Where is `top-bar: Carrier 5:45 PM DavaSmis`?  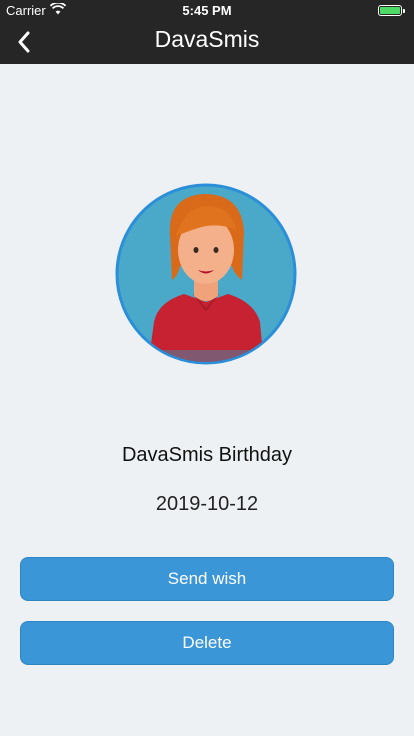
top-bar: Carrier 5:45 PM DavaSmis is located at coordinates (207, 32).